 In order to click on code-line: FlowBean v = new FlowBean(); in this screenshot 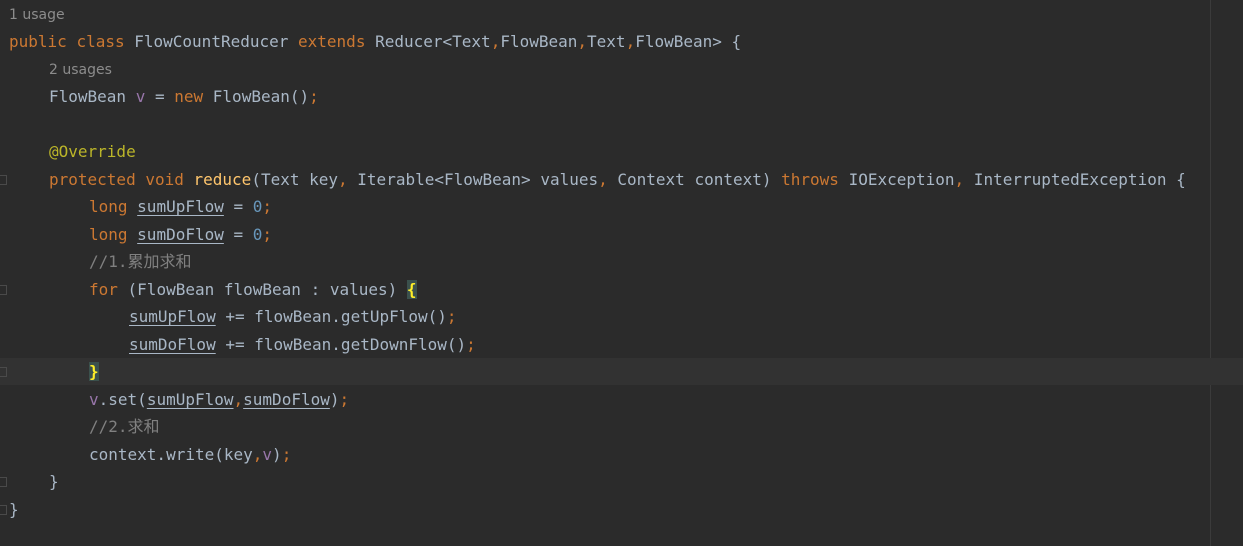, I will do `click(621, 96)`.